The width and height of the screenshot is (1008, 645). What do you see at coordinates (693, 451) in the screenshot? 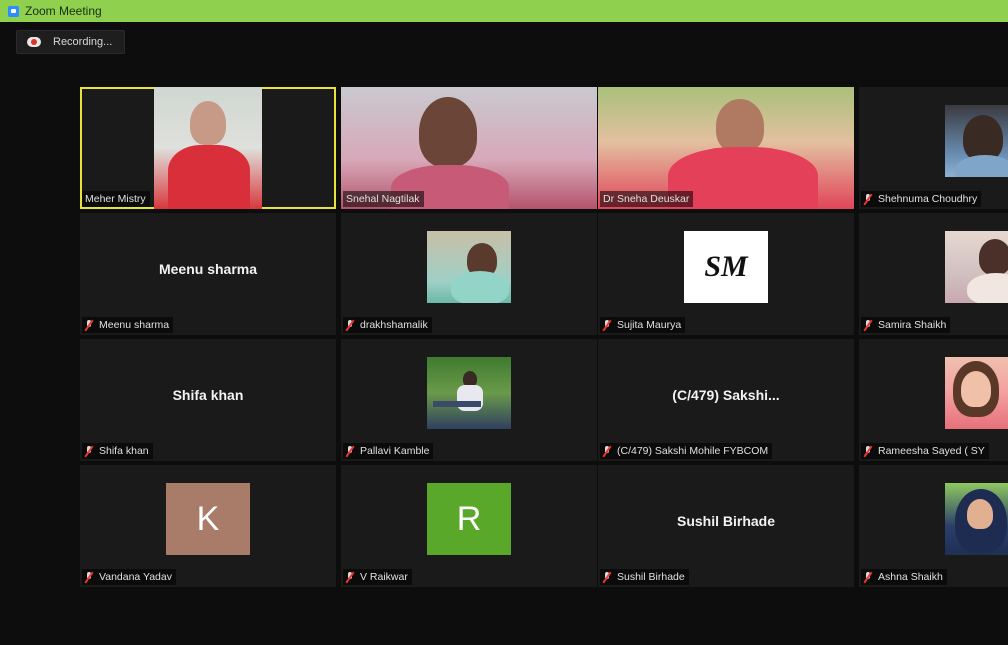
I see `participant-name: (C/479) Sakshi Mohile FYBCOM` at bounding box center [693, 451].